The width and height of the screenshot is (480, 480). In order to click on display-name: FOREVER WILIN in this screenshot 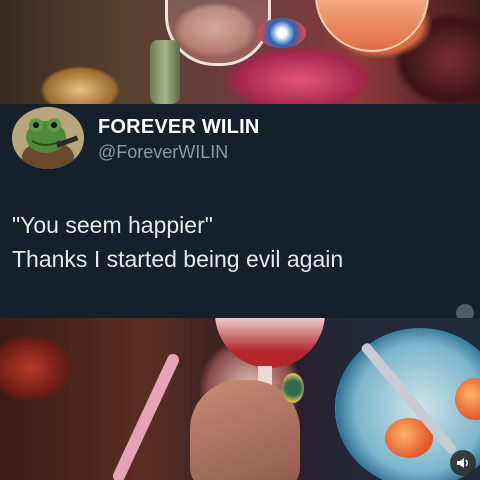, I will do `click(179, 127)`.